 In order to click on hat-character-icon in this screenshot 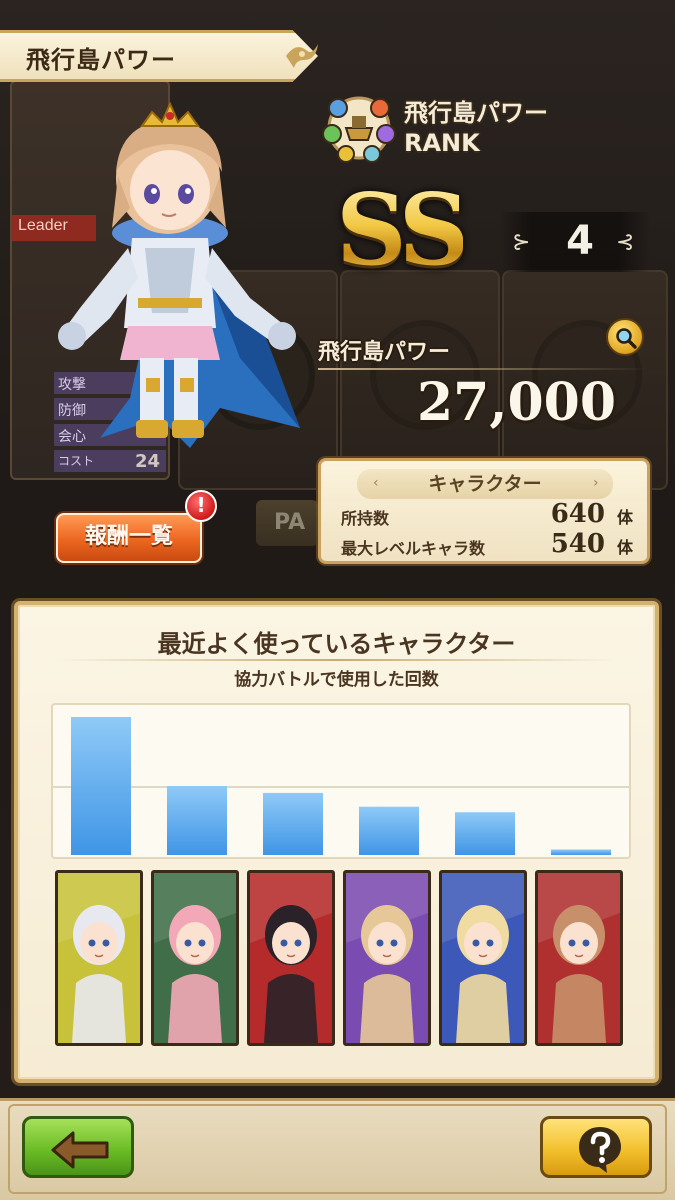, I will do `click(483, 958)`.